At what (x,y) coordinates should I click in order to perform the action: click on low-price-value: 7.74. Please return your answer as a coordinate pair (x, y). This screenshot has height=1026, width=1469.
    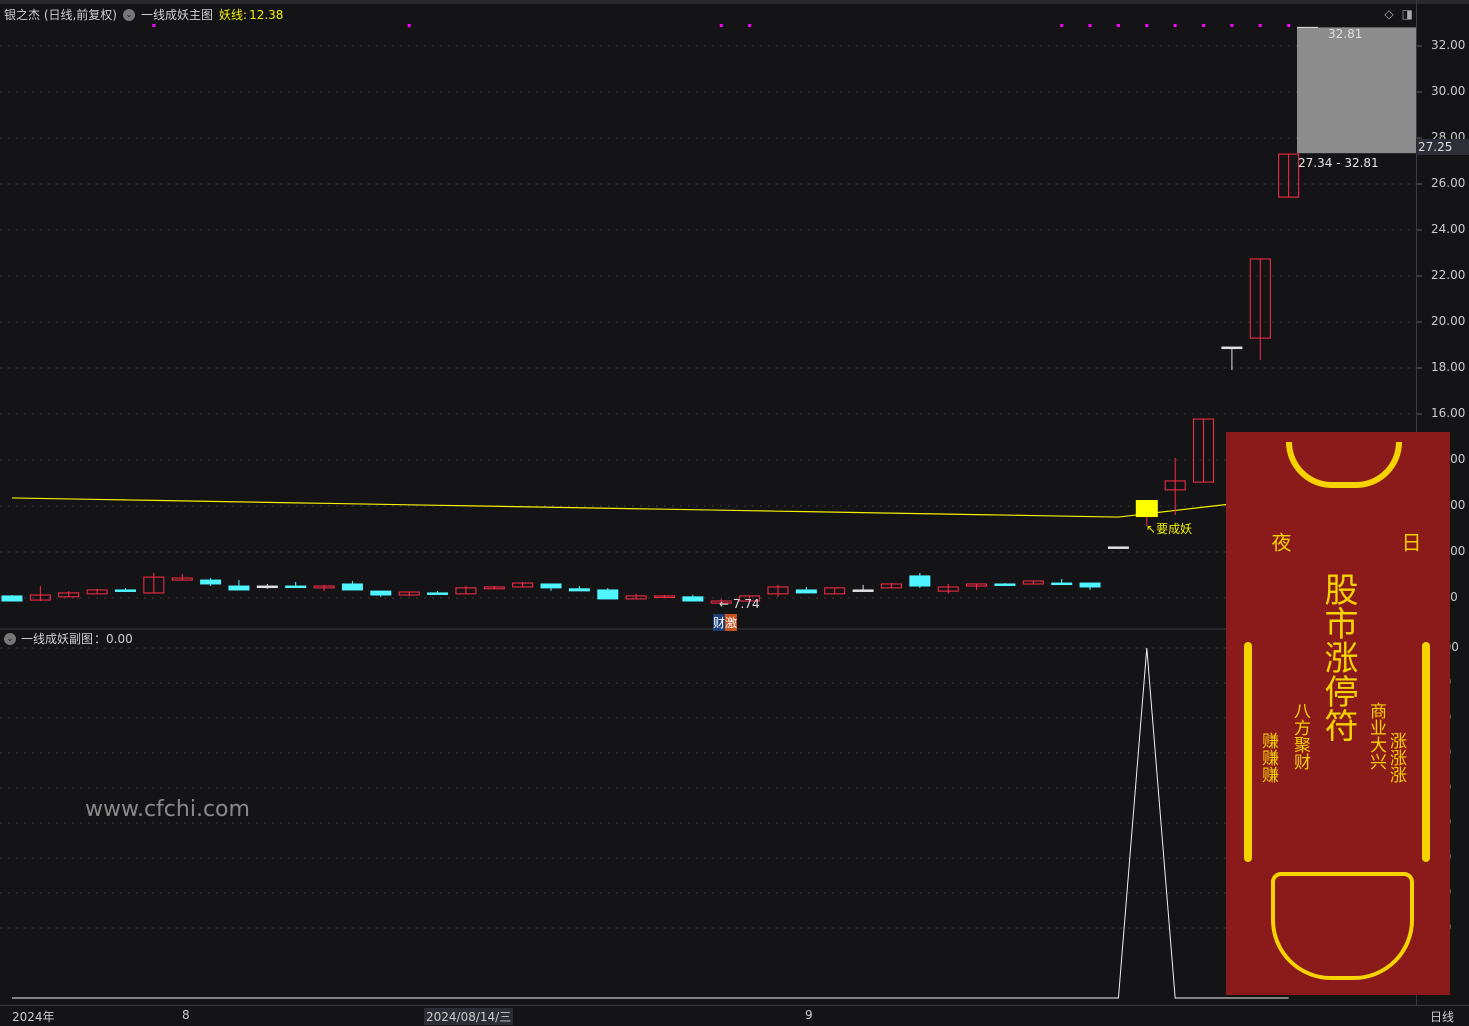
    Looking at the image, I should click on (746, 604).